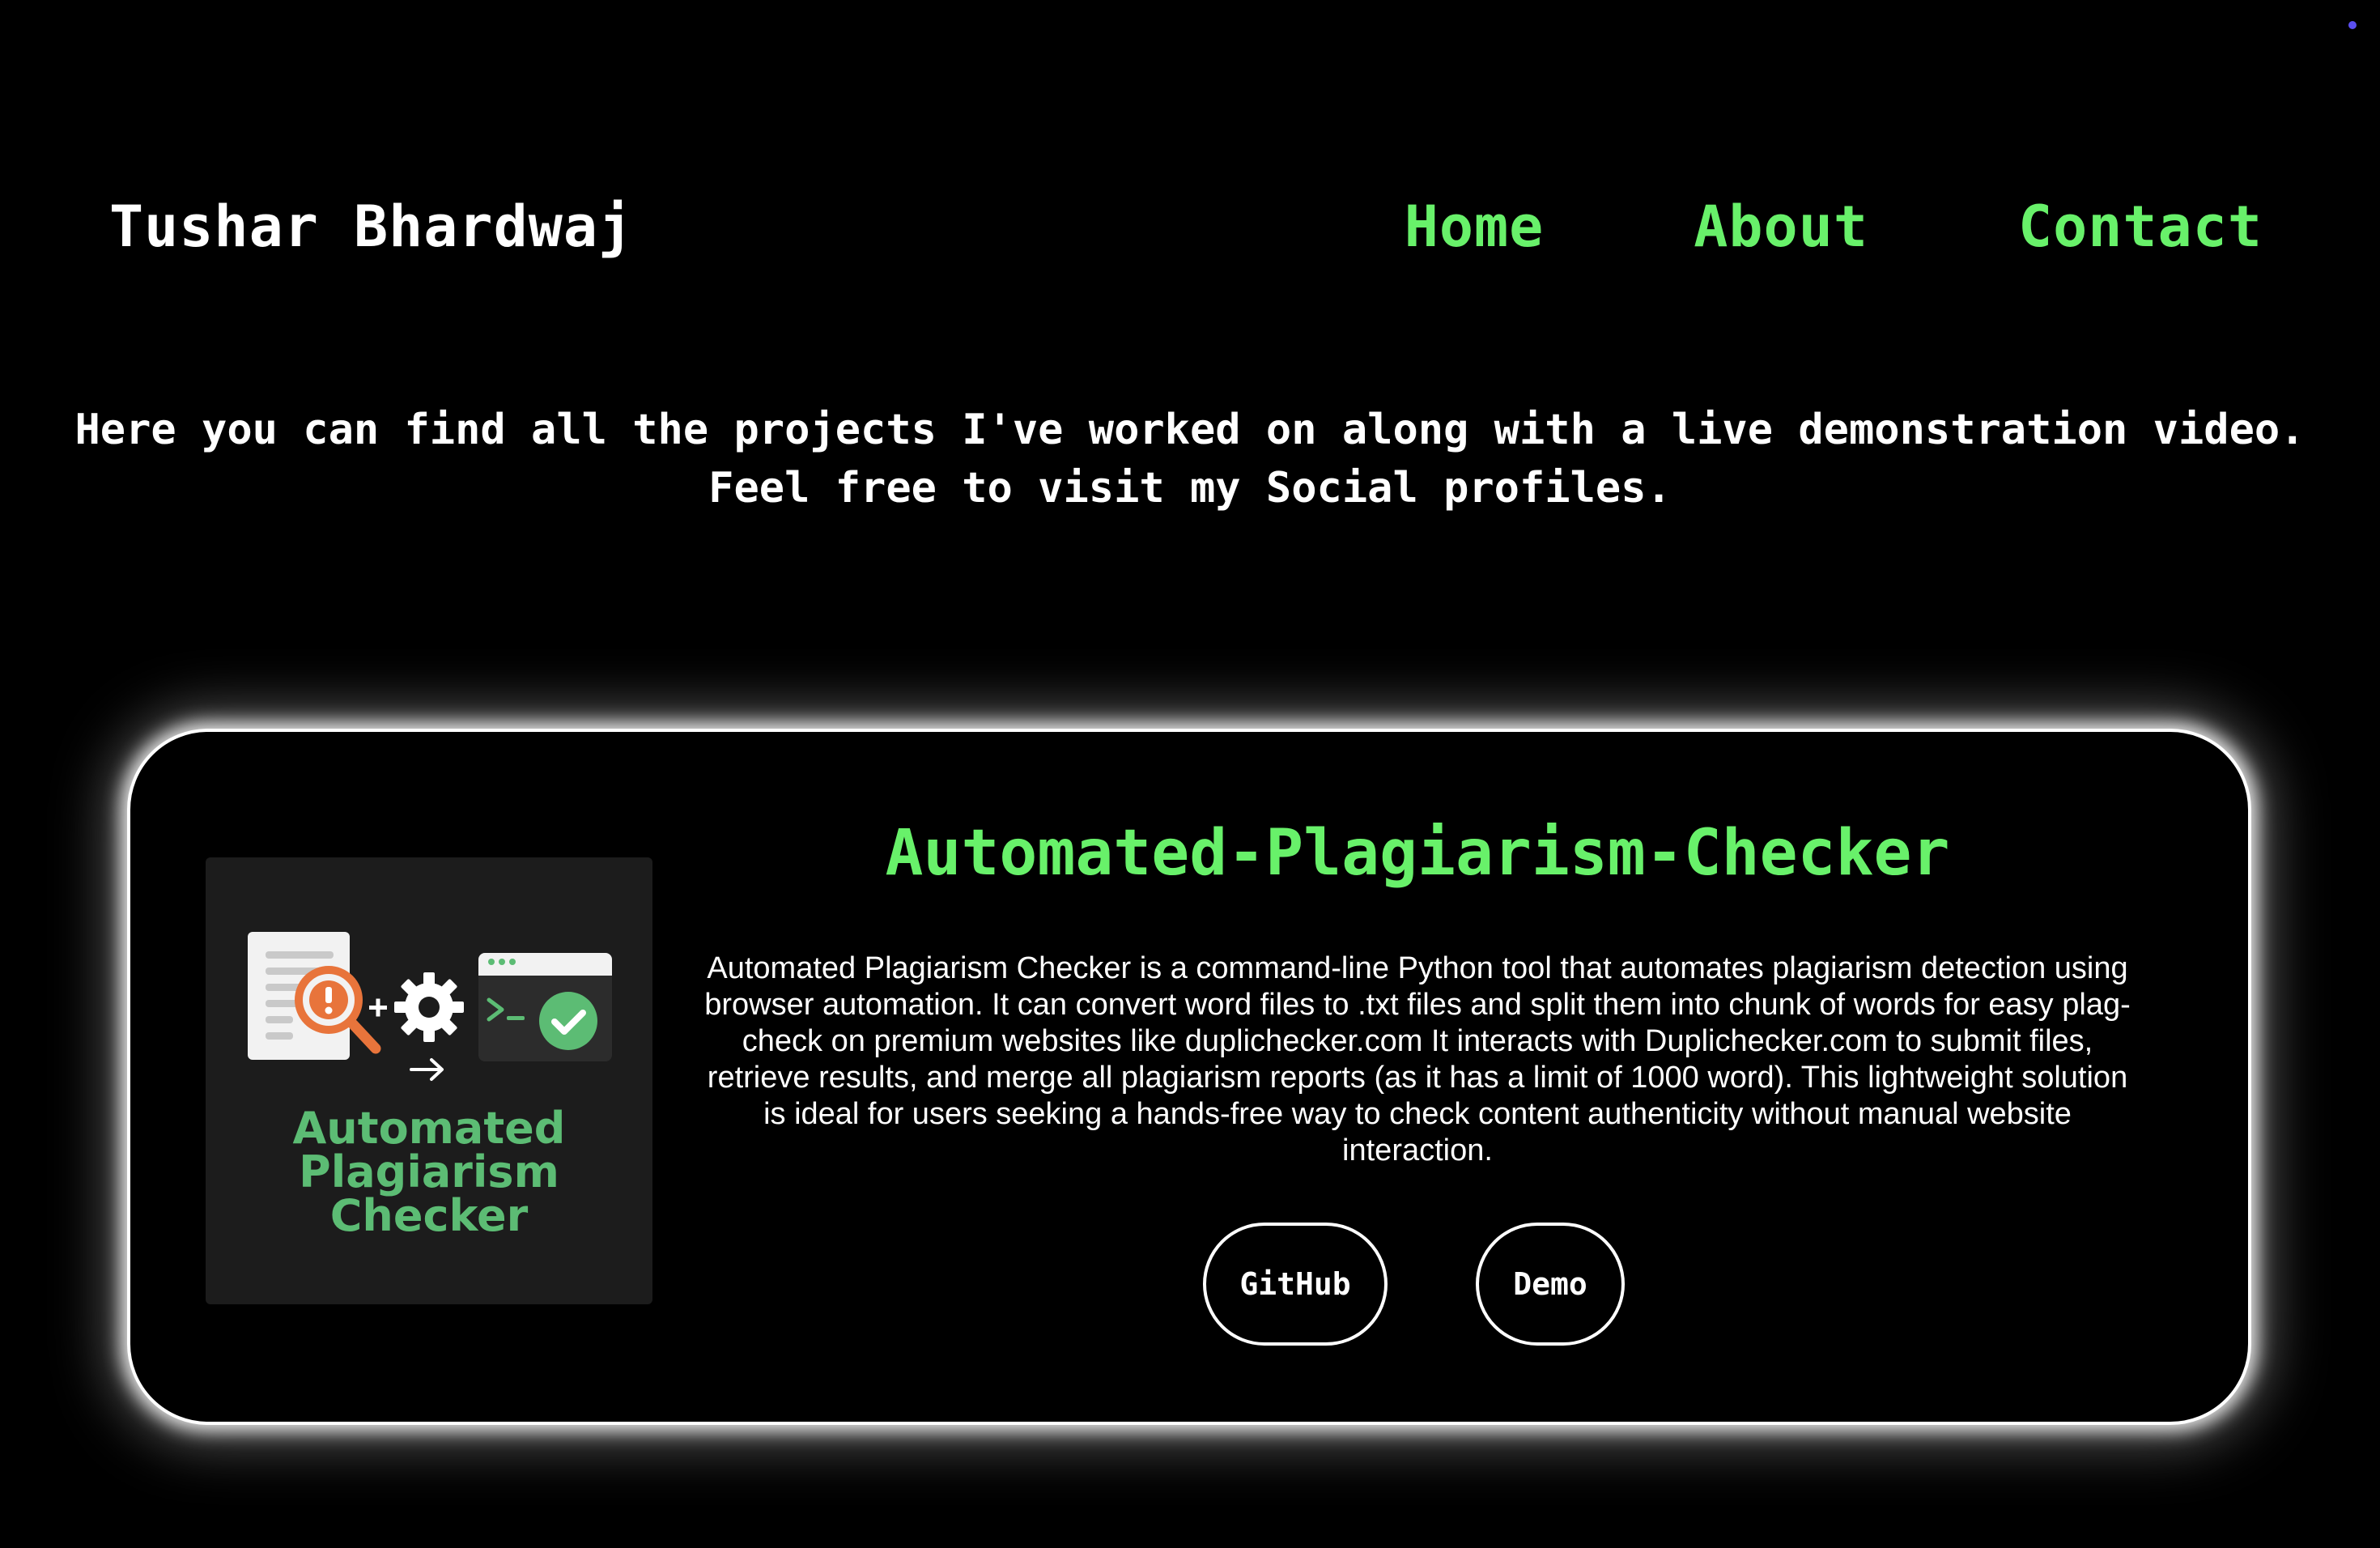  I want to click on project-title: Automated-Plagiarism-Checker, so click(1417, 853).